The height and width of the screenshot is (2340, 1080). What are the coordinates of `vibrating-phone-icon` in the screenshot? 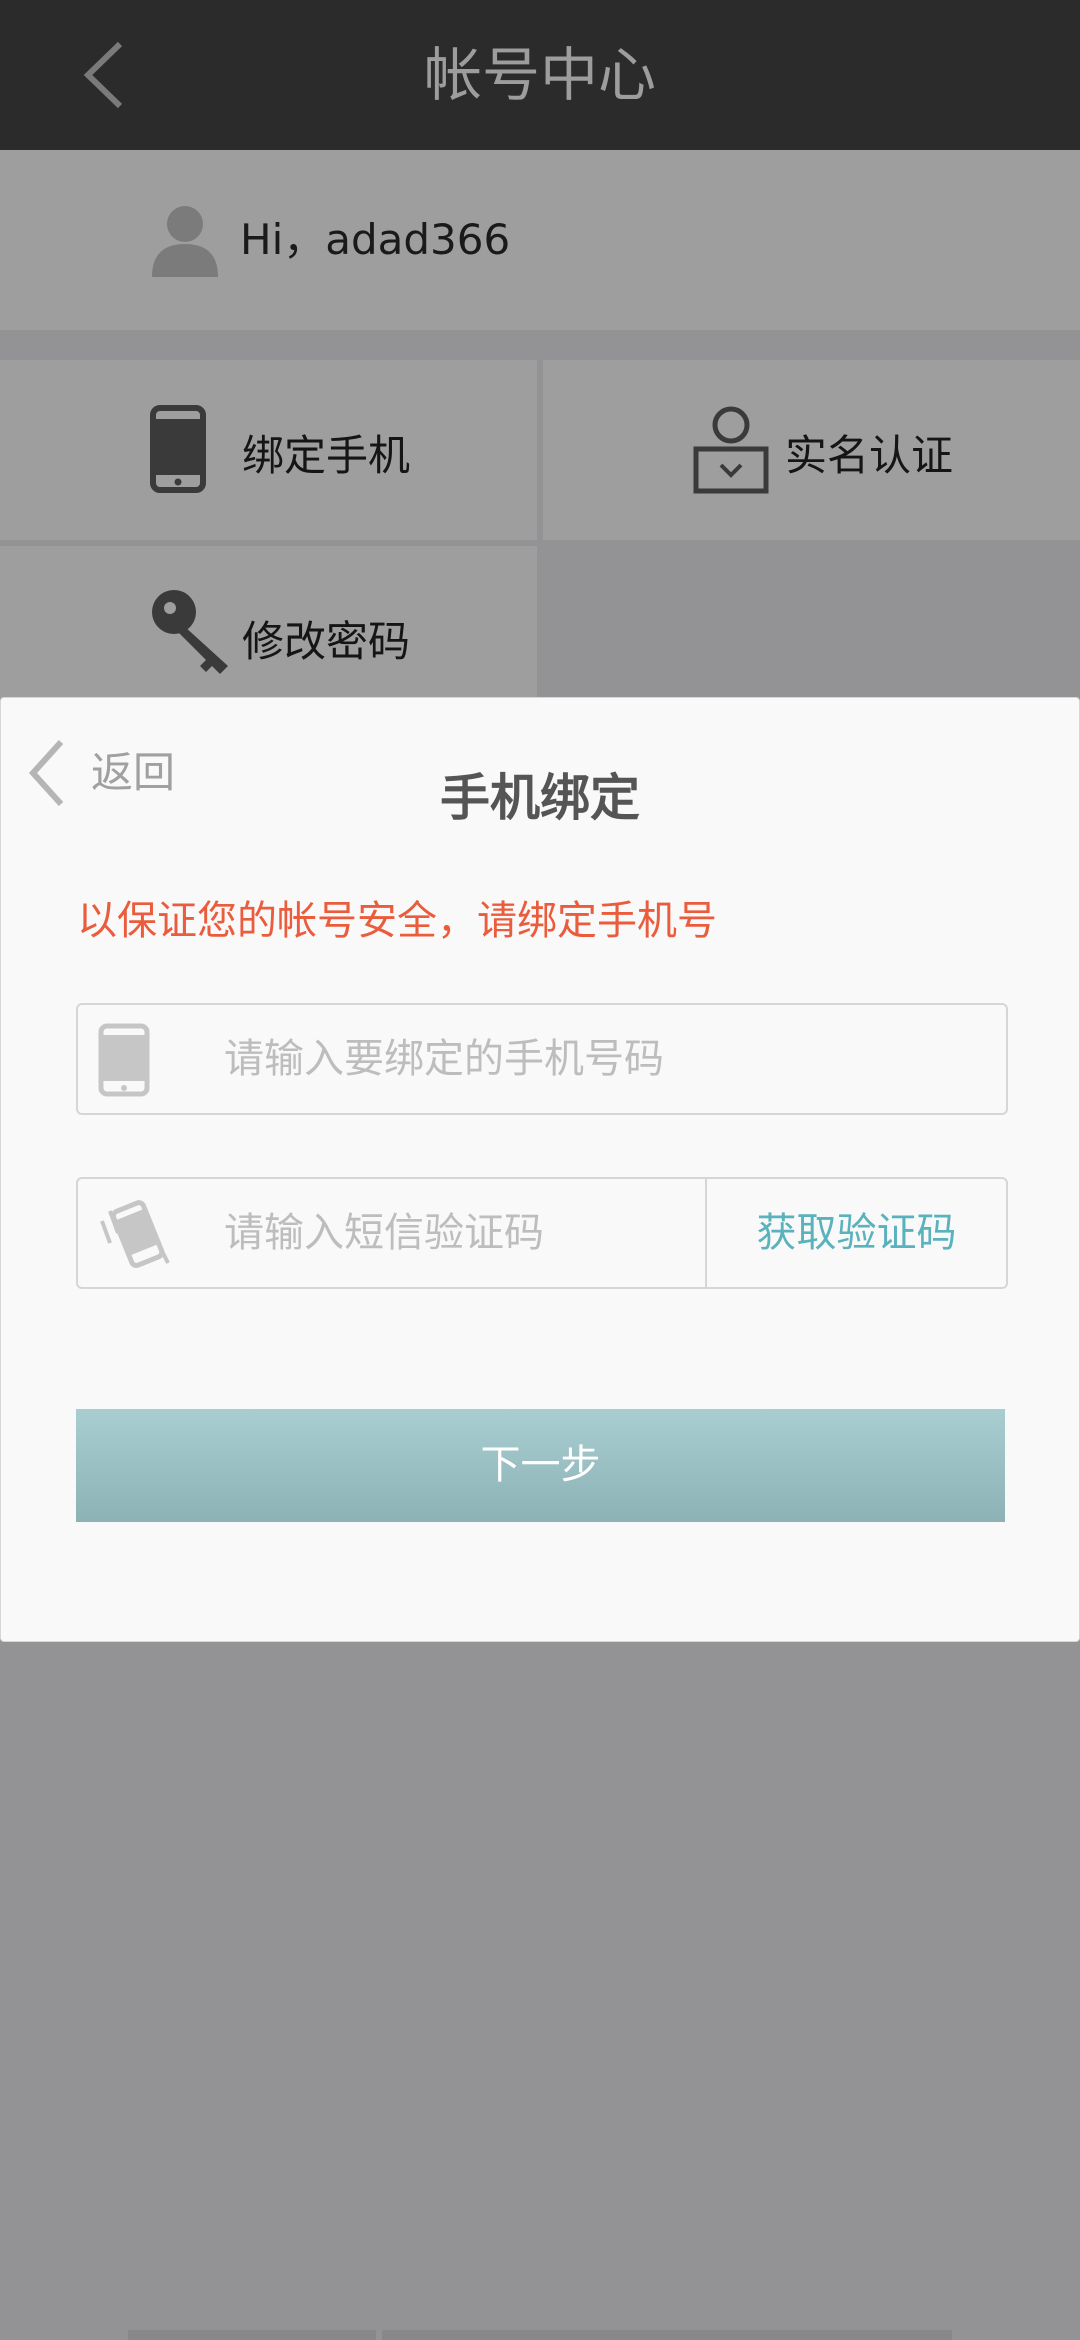 It's located at (135, 1234).